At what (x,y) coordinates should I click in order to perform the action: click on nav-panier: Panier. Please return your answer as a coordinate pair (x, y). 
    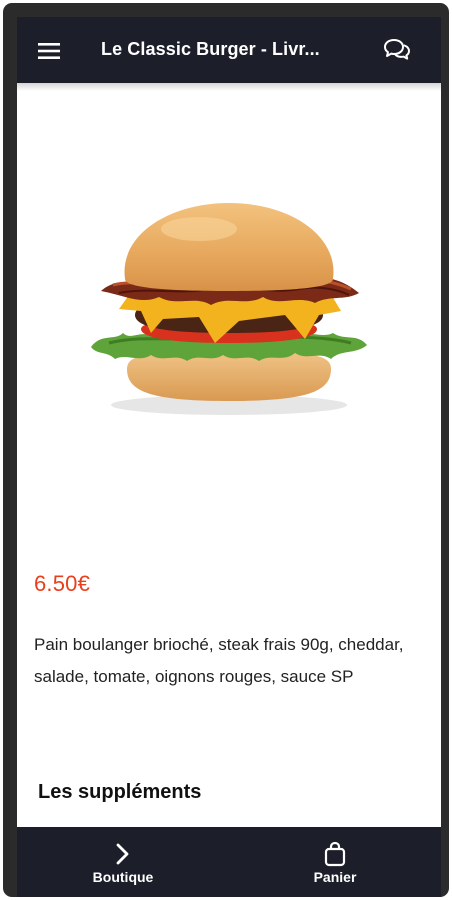
    Looking at the image, I should click on (335, 862).